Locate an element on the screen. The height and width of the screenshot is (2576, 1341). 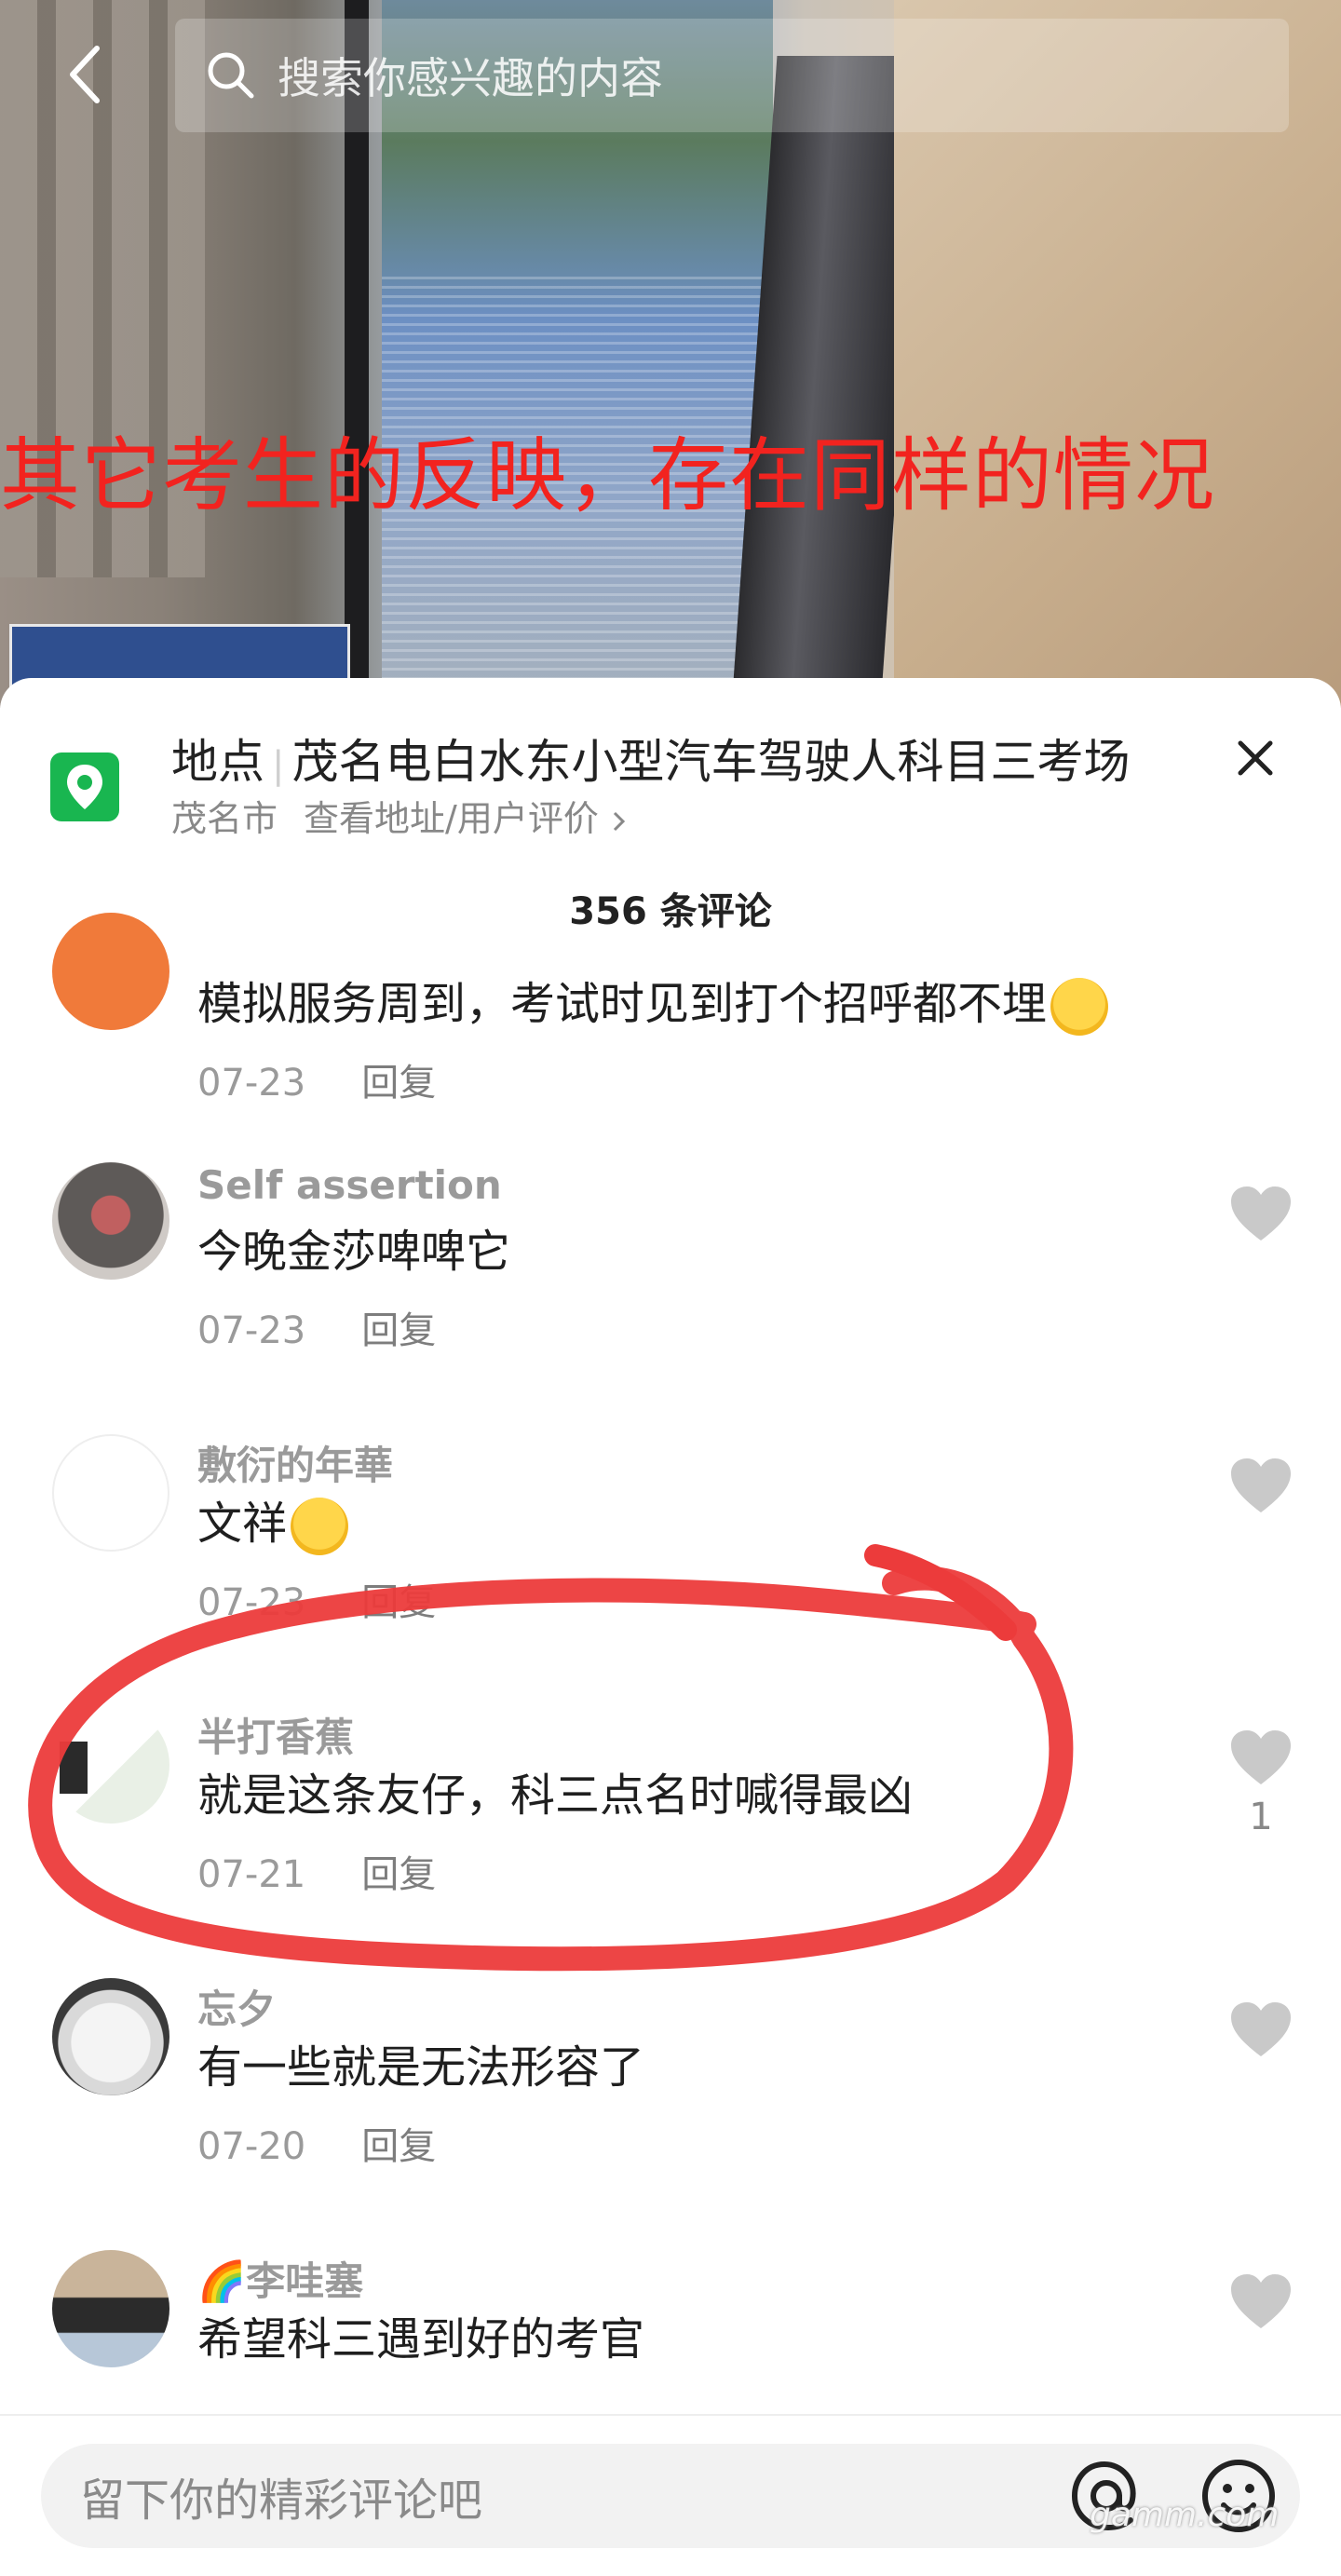
comment-username: 半打香蕉 is located at coordinates (275, 1734).